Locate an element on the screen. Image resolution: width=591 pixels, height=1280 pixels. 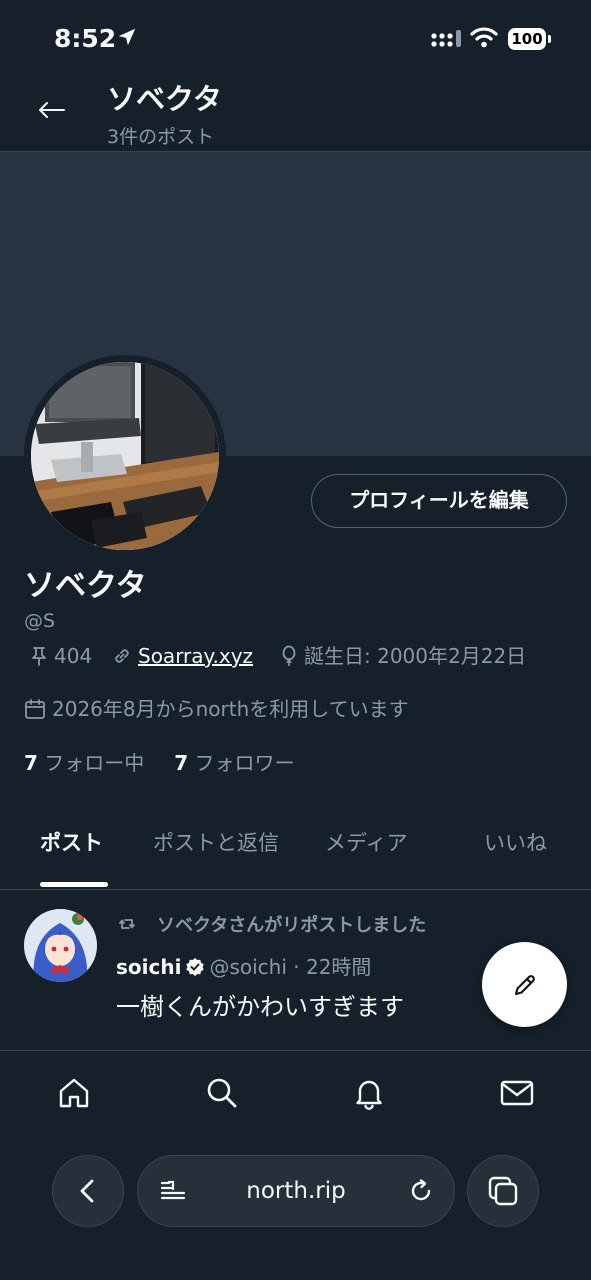
profile-meta: 404 Soarray.xyz 誕生日: 2000年2月22日 is located at coordinates (304, 656).